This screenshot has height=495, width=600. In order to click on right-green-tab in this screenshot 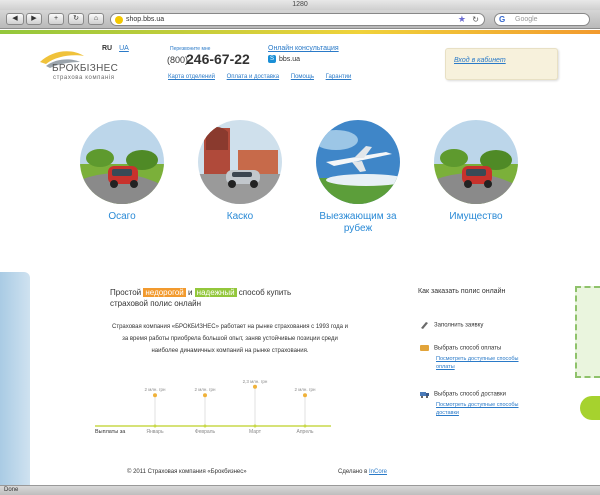, I will do `click(590, 408)`.